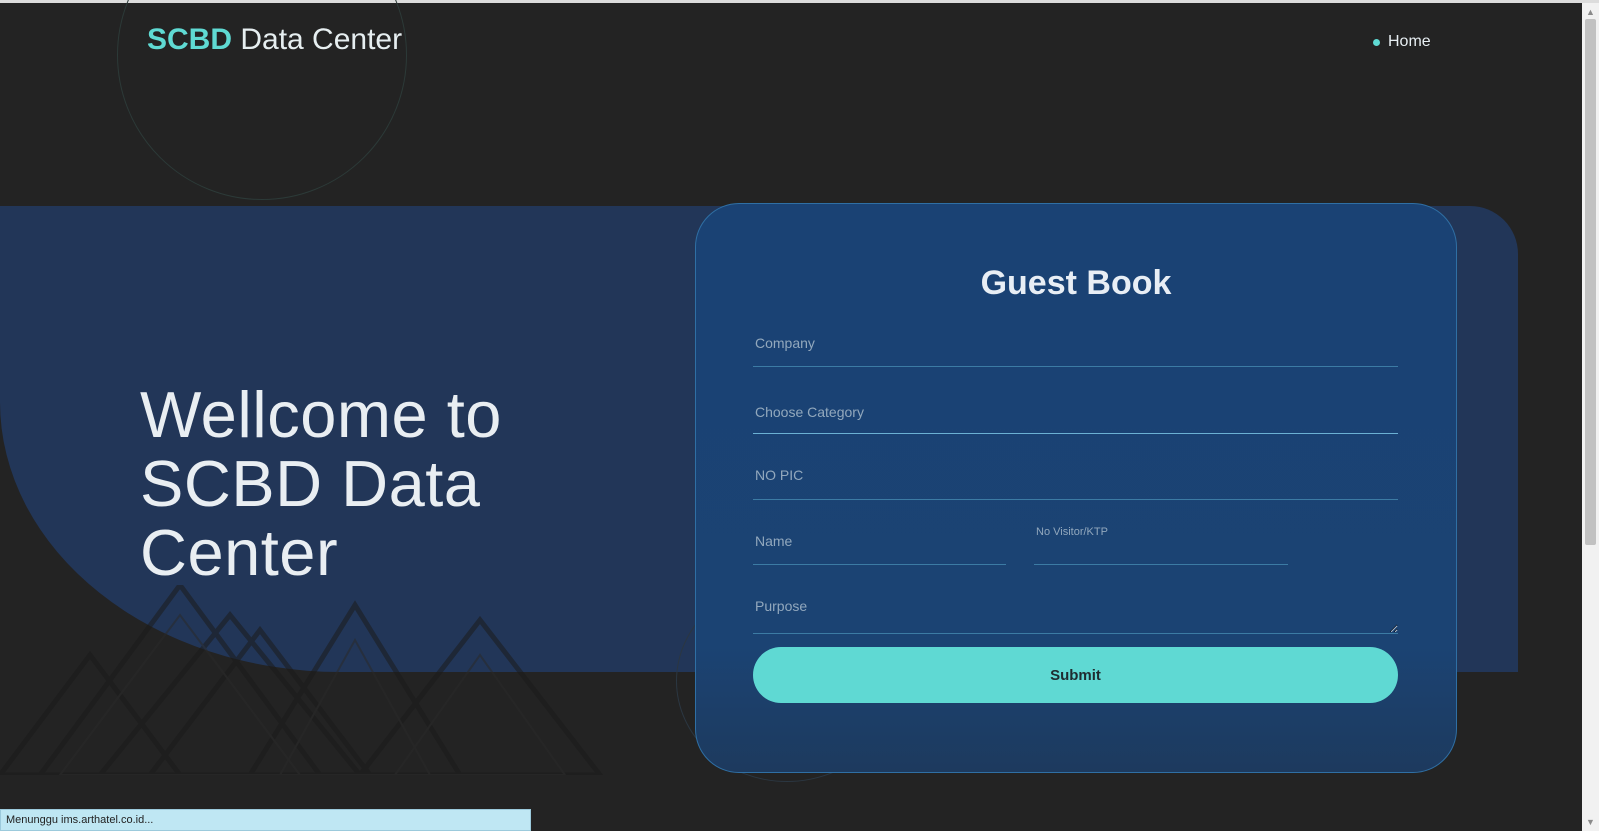 This screenshot has width=1599, height=831. Describe the element at coordinates (1590, 282) in the screenshot. I see `scroll-thumb` at that location.